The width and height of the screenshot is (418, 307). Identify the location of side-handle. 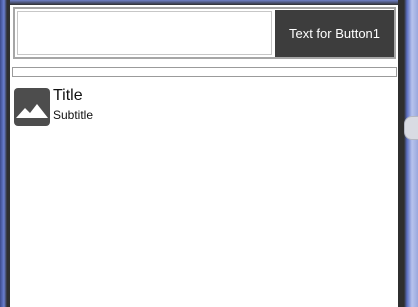
(411, 128).